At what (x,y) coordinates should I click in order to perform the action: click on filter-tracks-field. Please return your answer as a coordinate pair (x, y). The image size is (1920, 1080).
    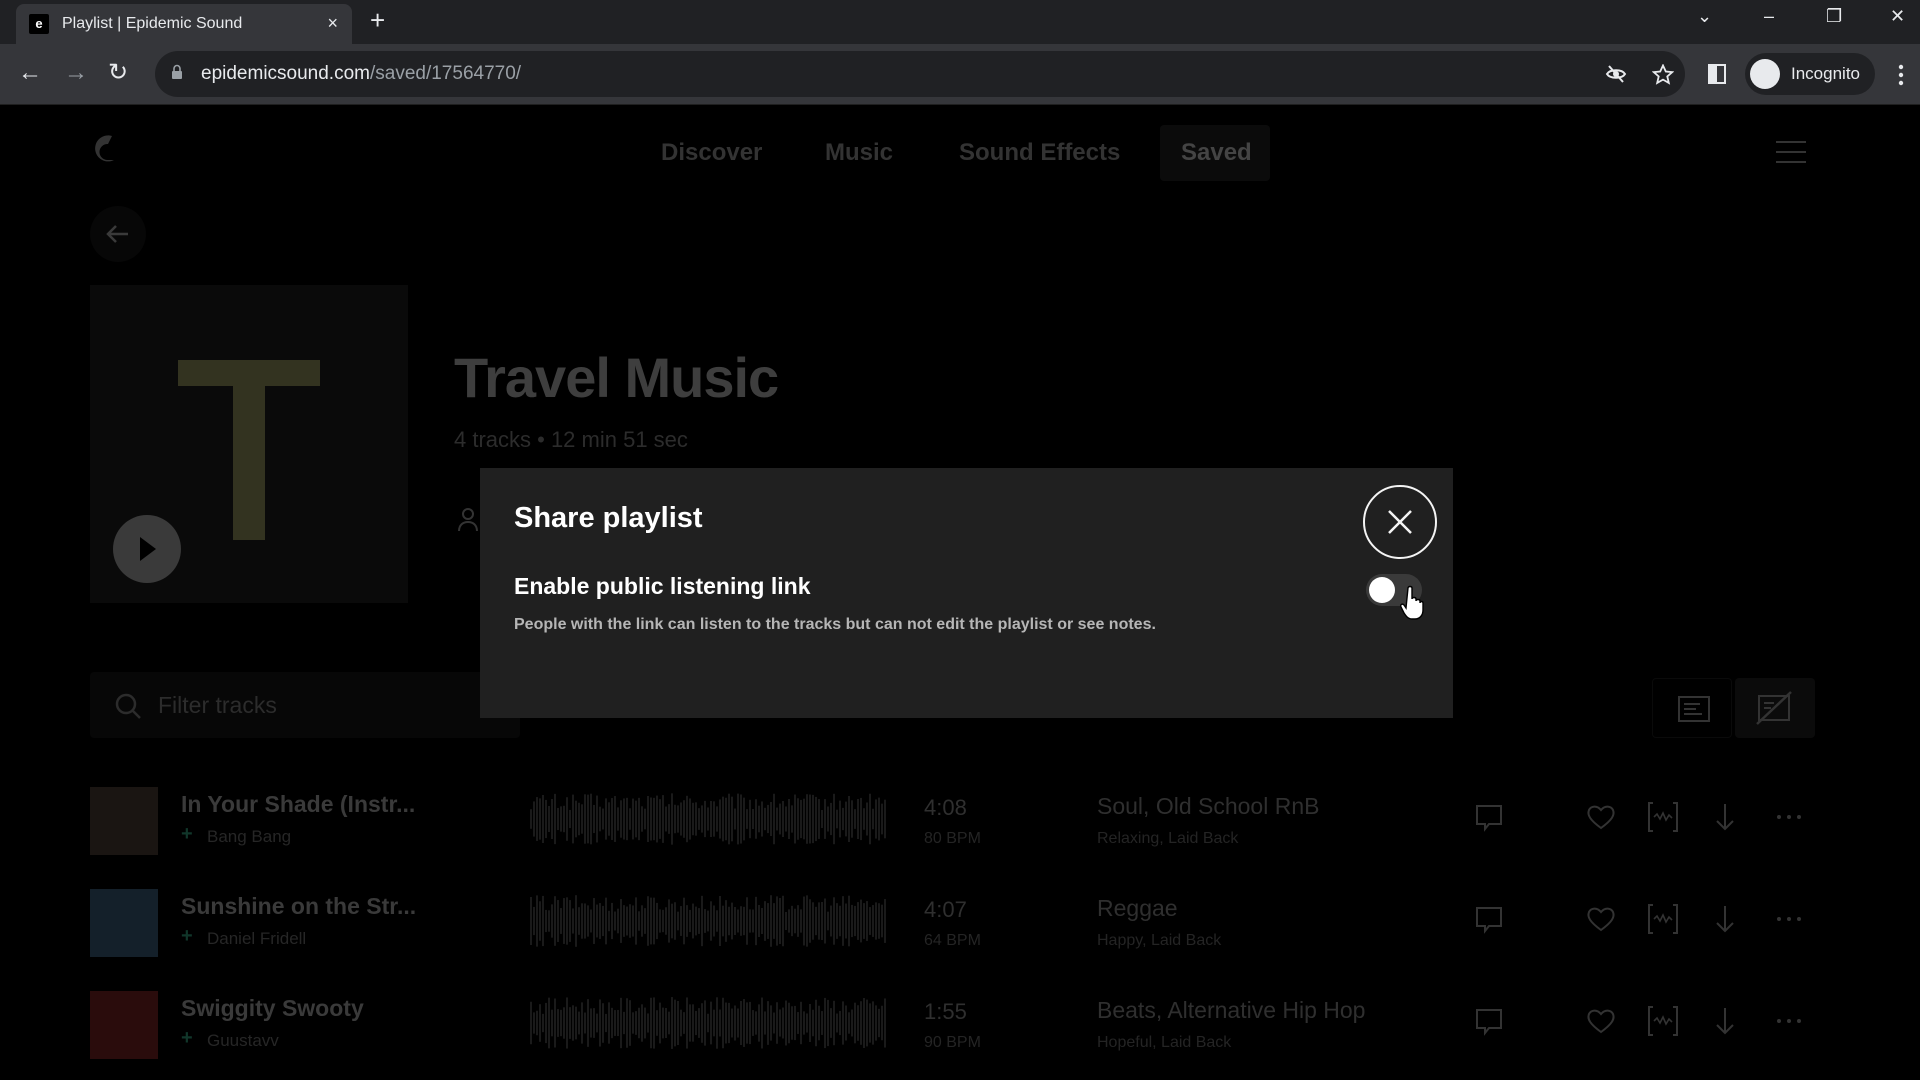
    Looking at the image, I should click on (305, 705).